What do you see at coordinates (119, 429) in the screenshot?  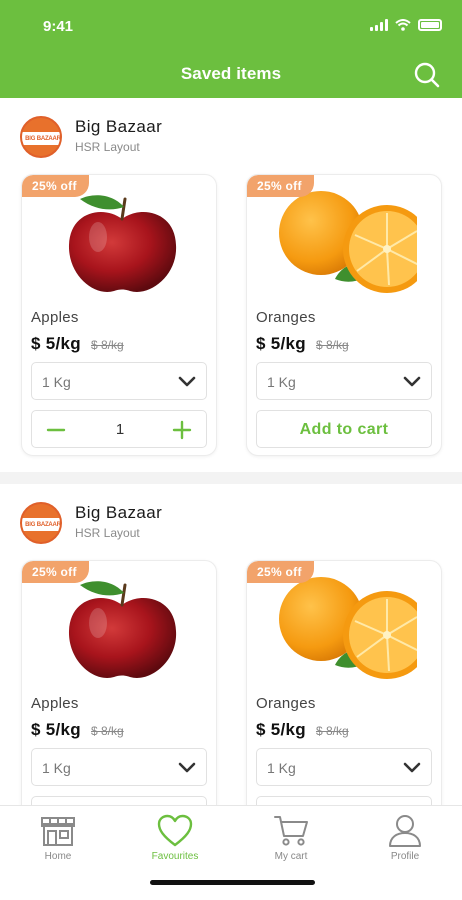 I see `quantity-stepper: 1` at bounding box center [119, 429].